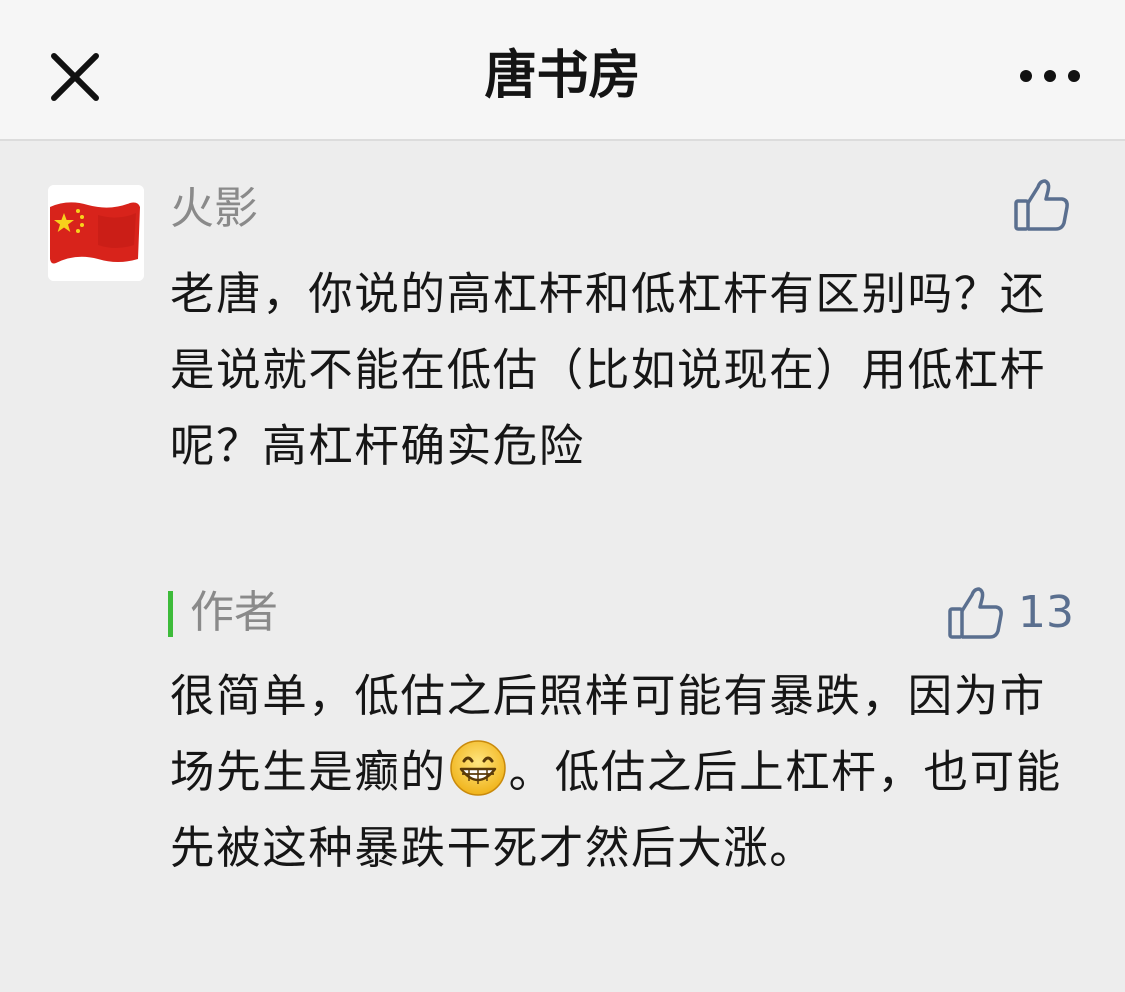  I want to click on comment-username: 火影, so click(214, 209).